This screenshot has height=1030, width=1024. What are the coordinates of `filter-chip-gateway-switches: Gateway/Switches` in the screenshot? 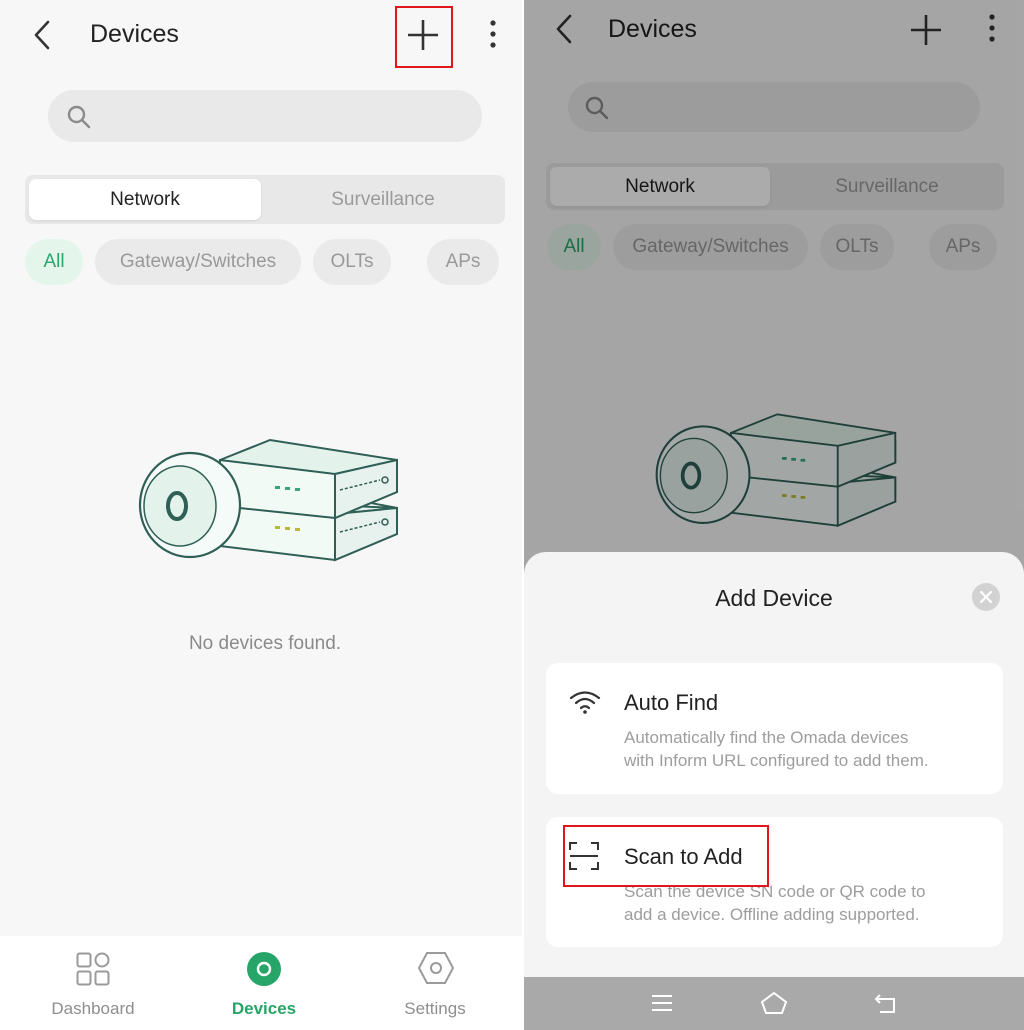 It's located at (198, 262).